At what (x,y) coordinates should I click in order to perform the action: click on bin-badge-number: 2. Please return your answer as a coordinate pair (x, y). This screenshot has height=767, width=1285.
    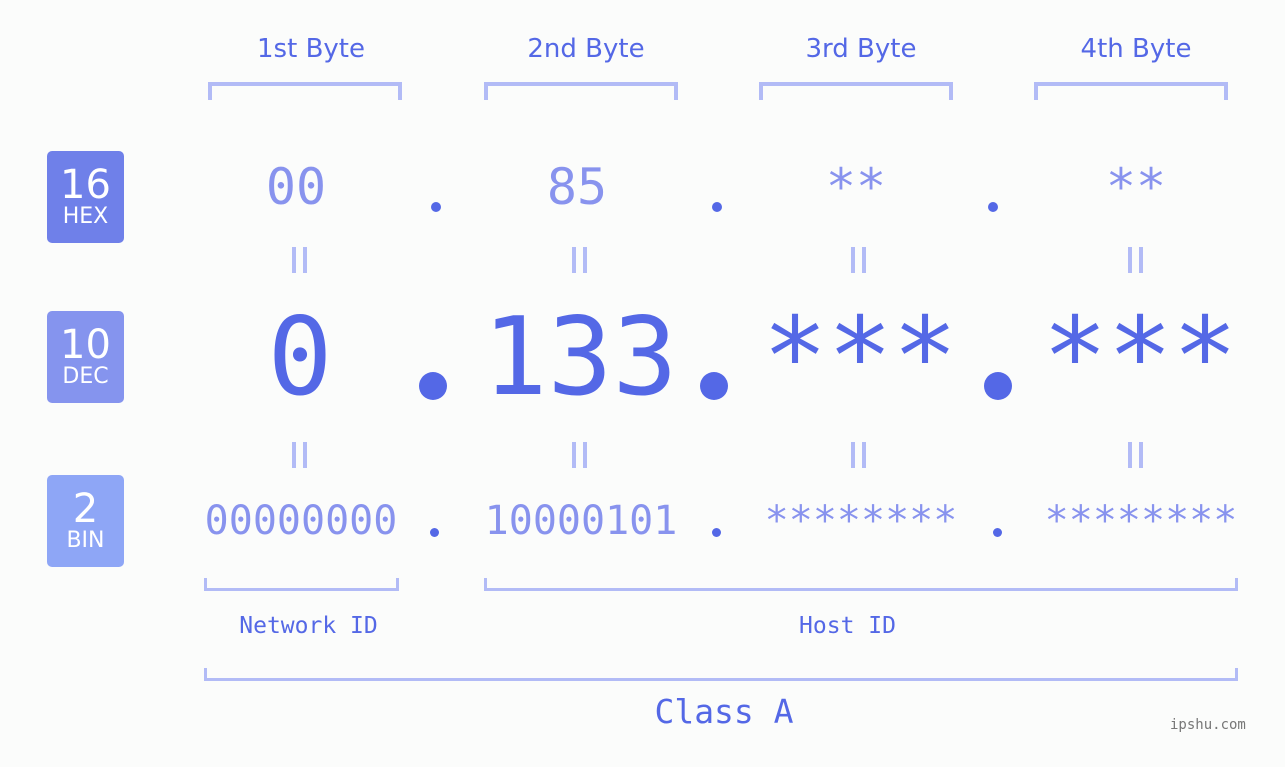
    Looking at the image, I should click on (85, 509).